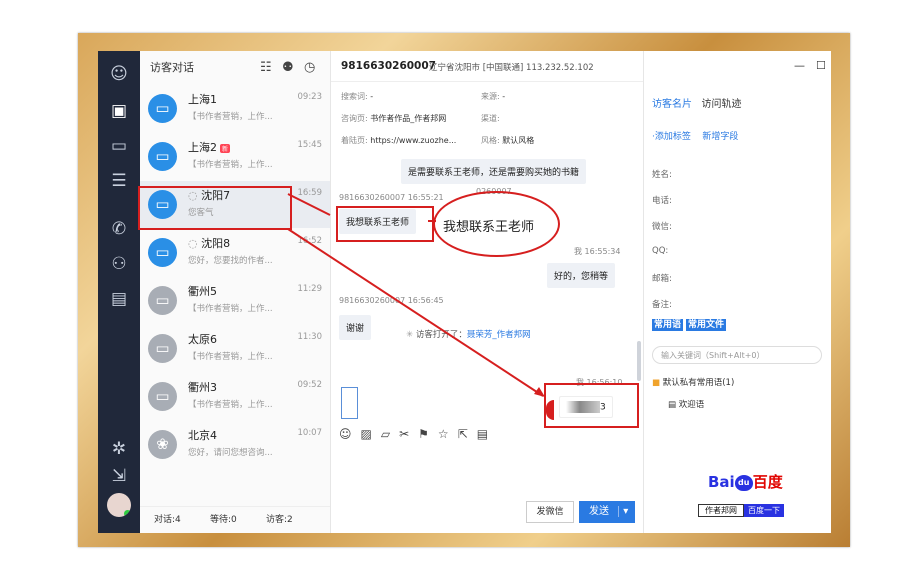  Describe the element at coordinates (550, 410) in the screenshot. I see `red-mark` at that location.